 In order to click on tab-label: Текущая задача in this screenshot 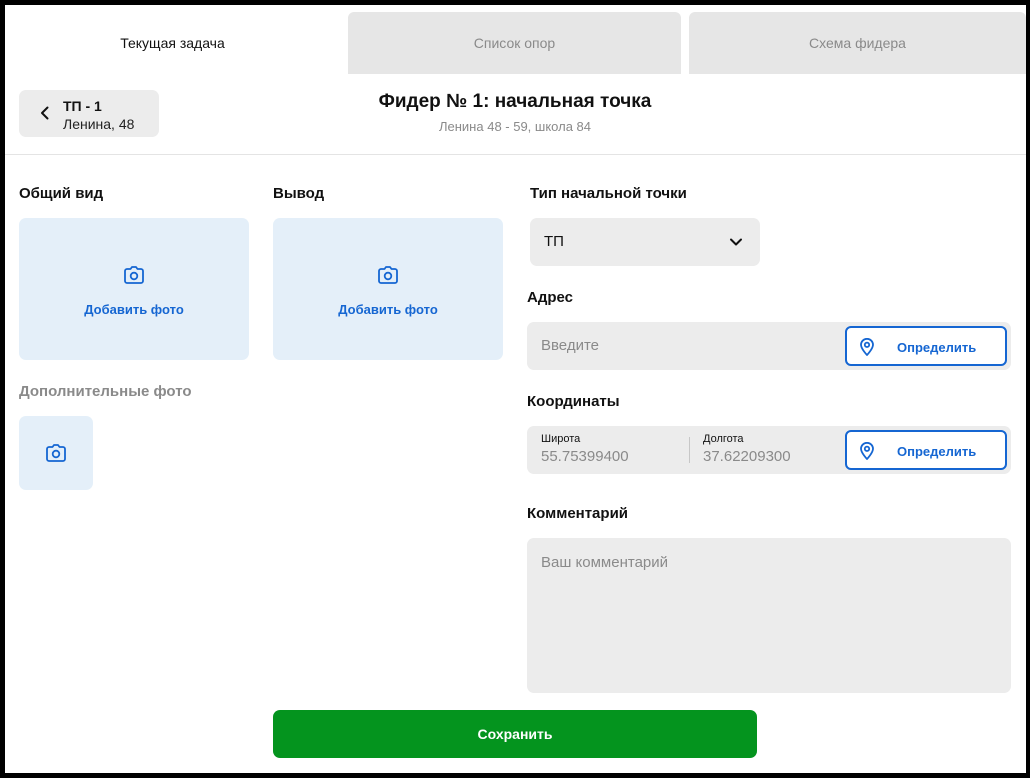, I will do `click(172, 43)`.